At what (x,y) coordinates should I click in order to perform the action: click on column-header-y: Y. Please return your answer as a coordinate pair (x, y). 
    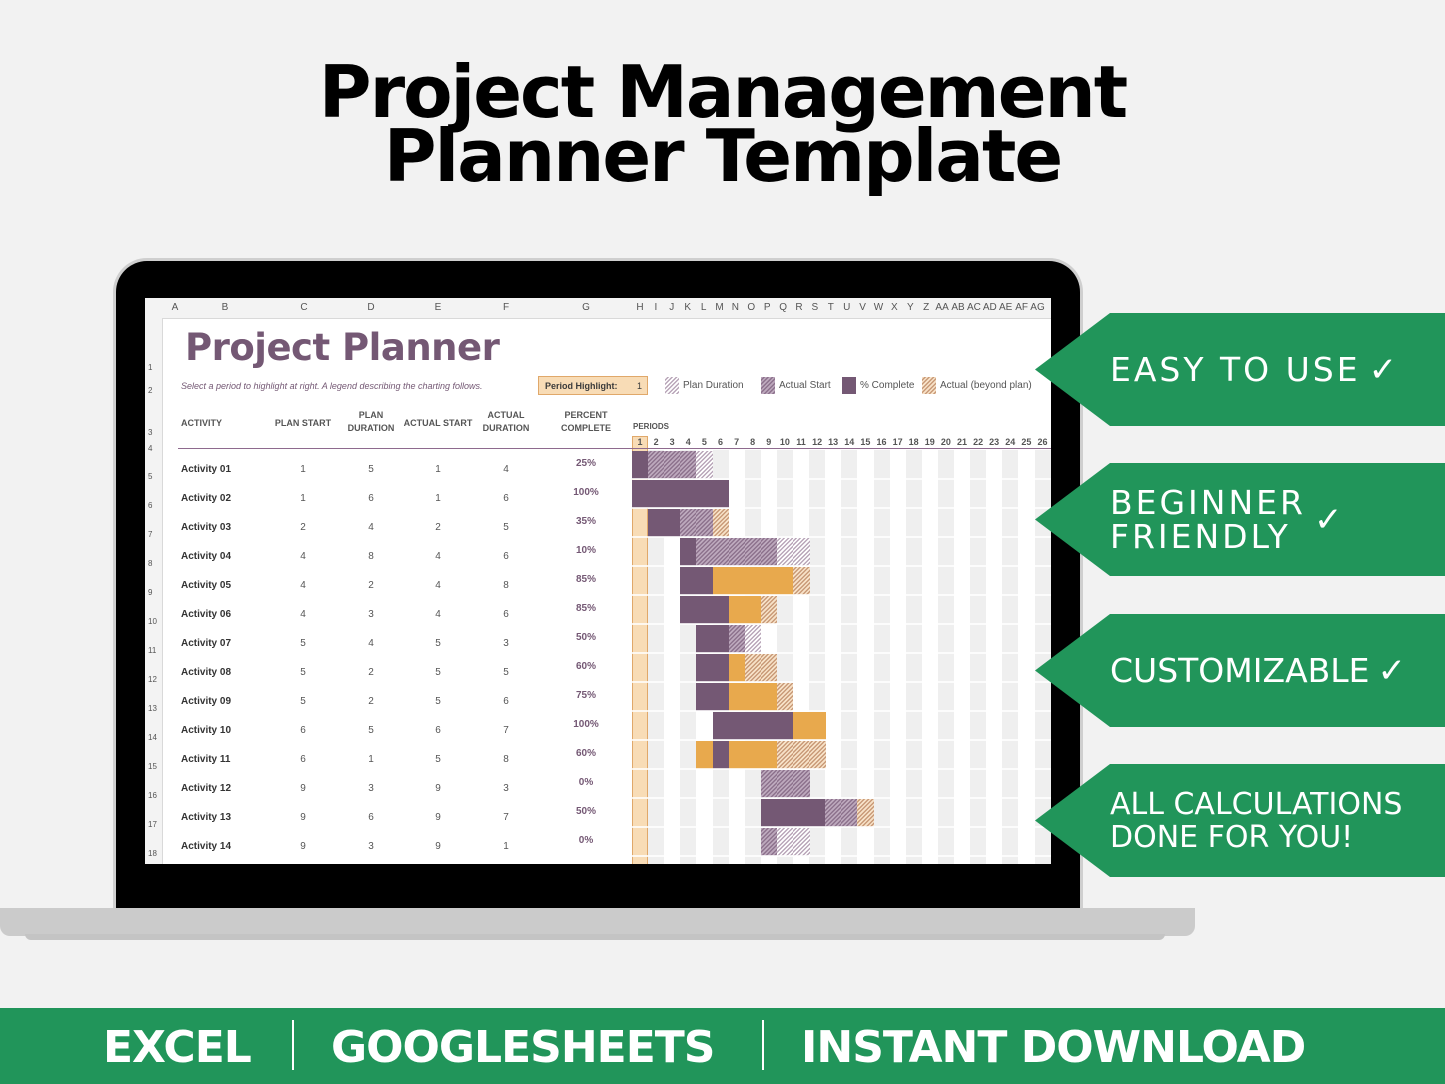
    Looking at the image, I should click on (910, 307).